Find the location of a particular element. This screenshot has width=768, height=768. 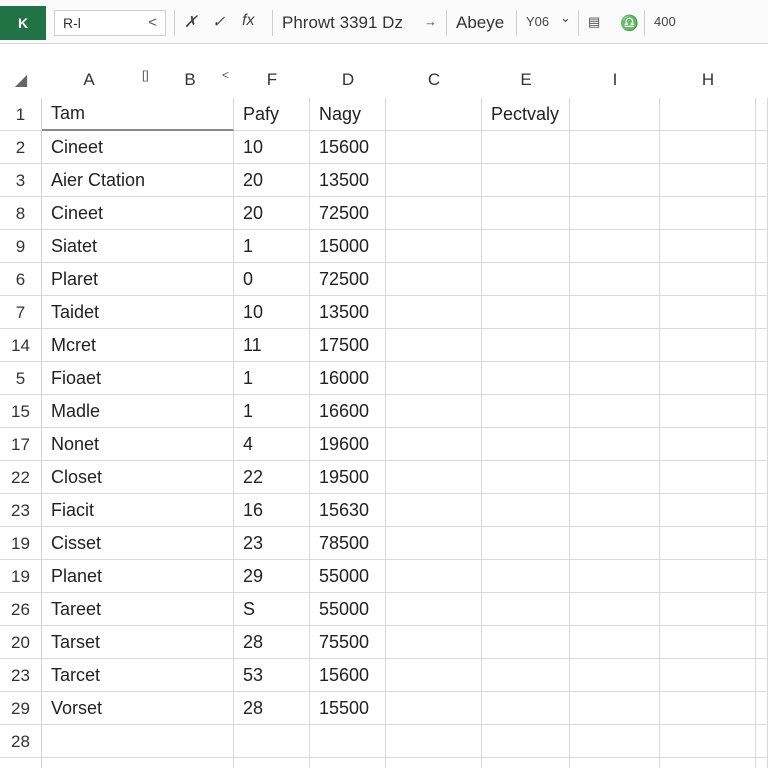

cell-f: 23 is located at coordinates (272, 543).